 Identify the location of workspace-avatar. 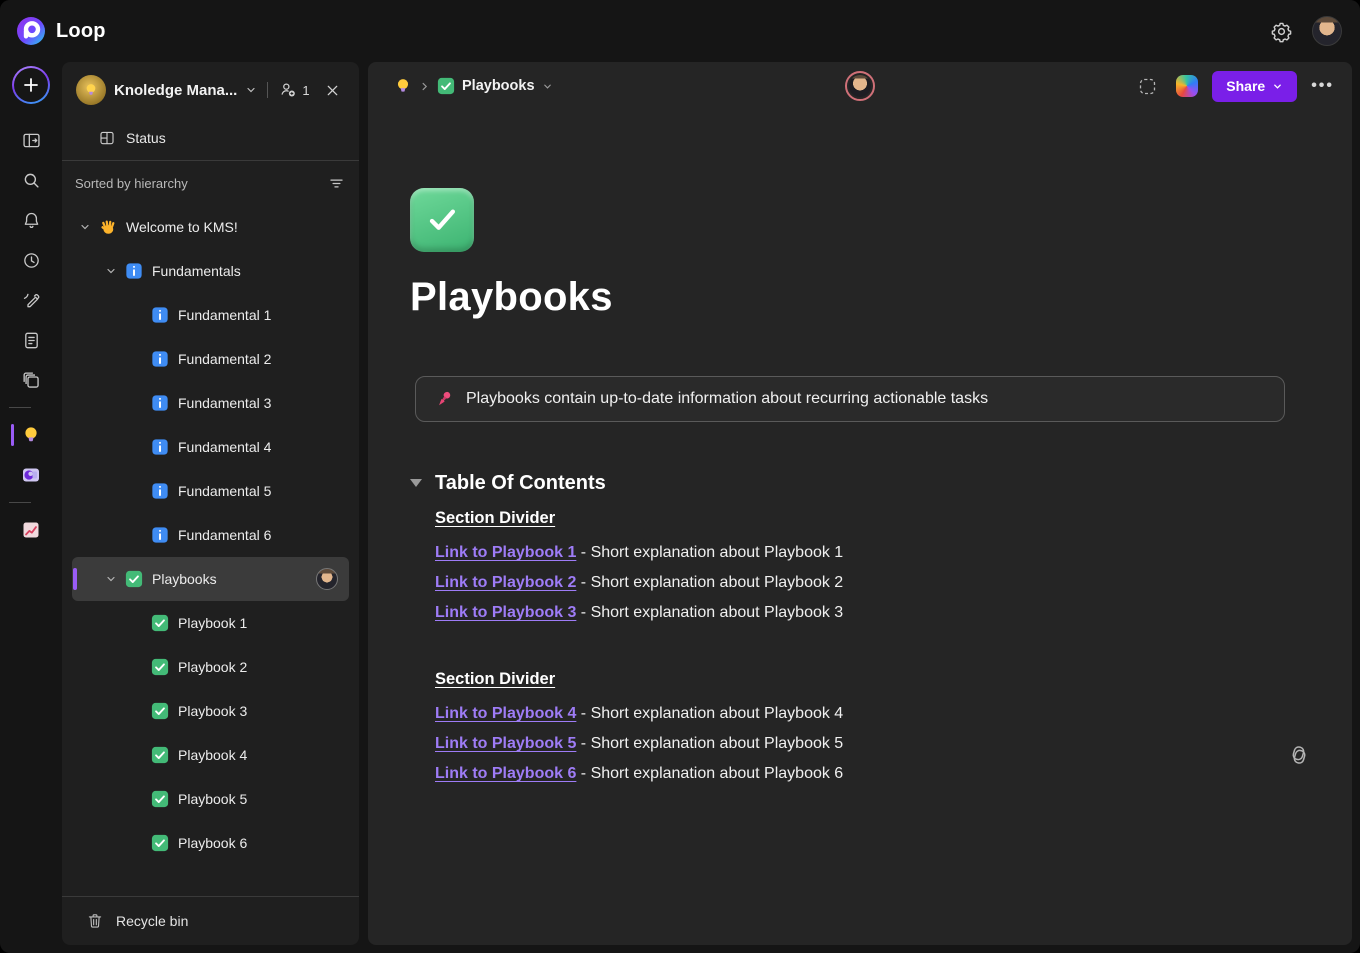
(91, 90).